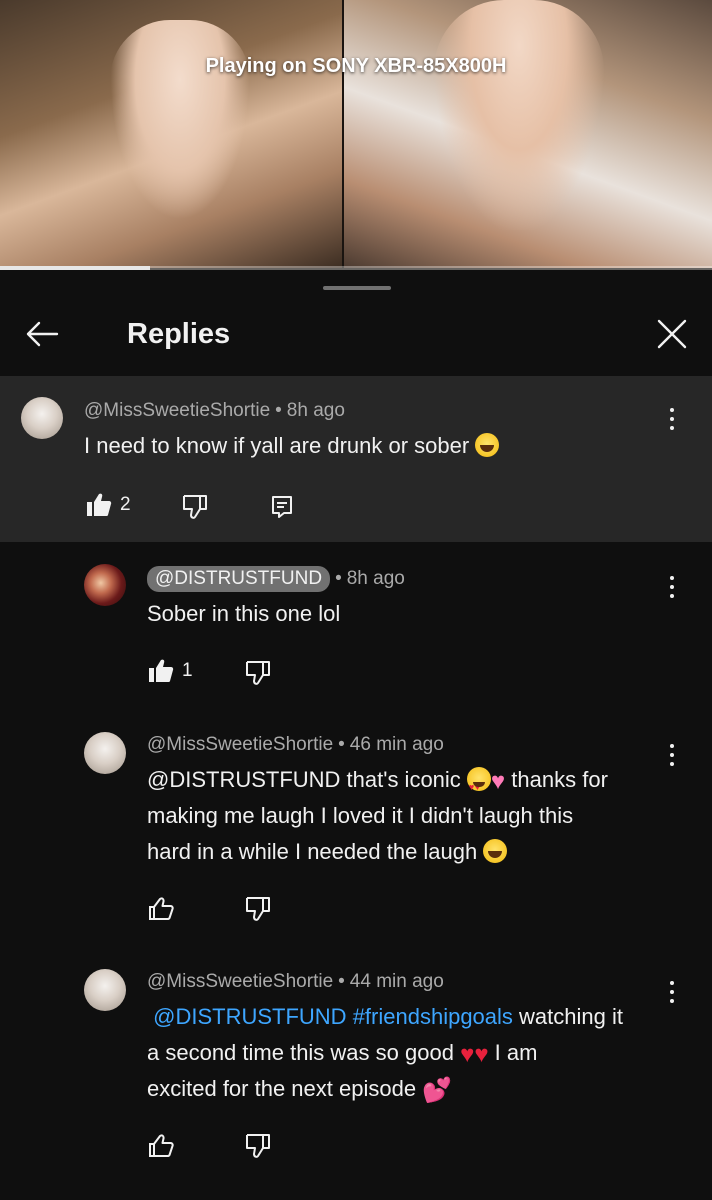 This screenshot has width=712, height=1200. I want to click on casting-status: Playing on SONY XBR-85X800H, so click(356, 66).